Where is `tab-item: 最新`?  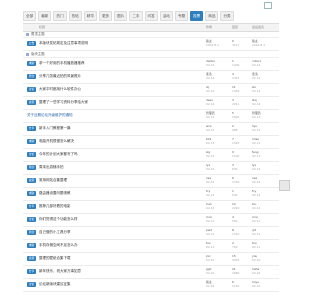 tab-item: 最新 is located at coordinates (45, 16).